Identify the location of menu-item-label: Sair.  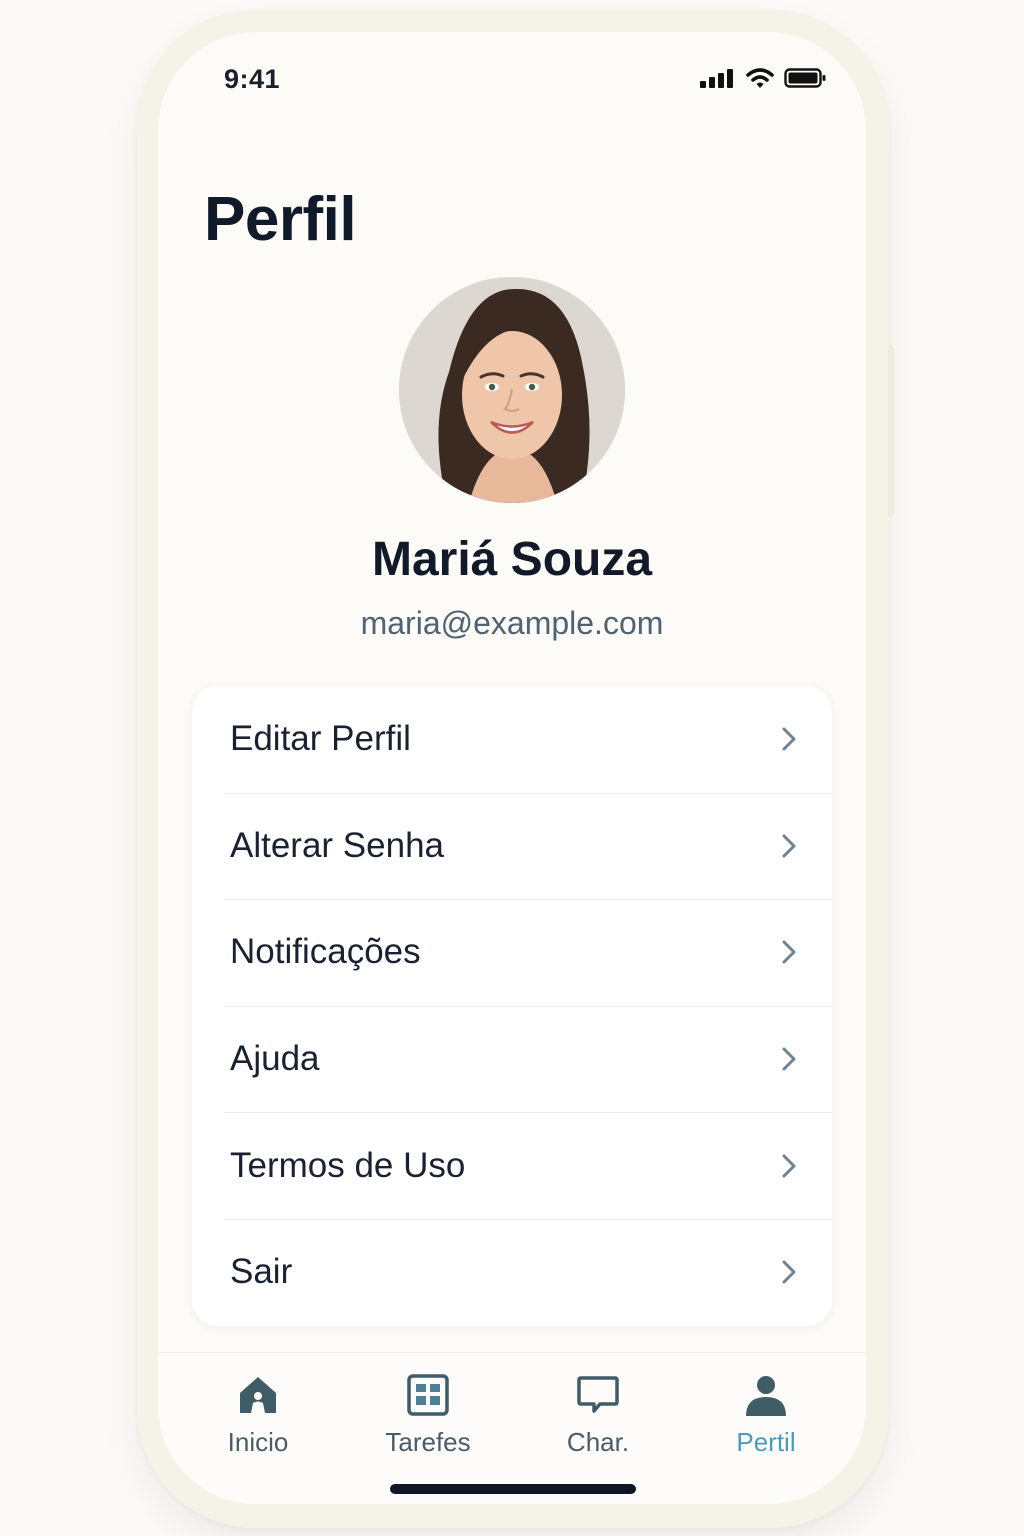
(261, 1272).